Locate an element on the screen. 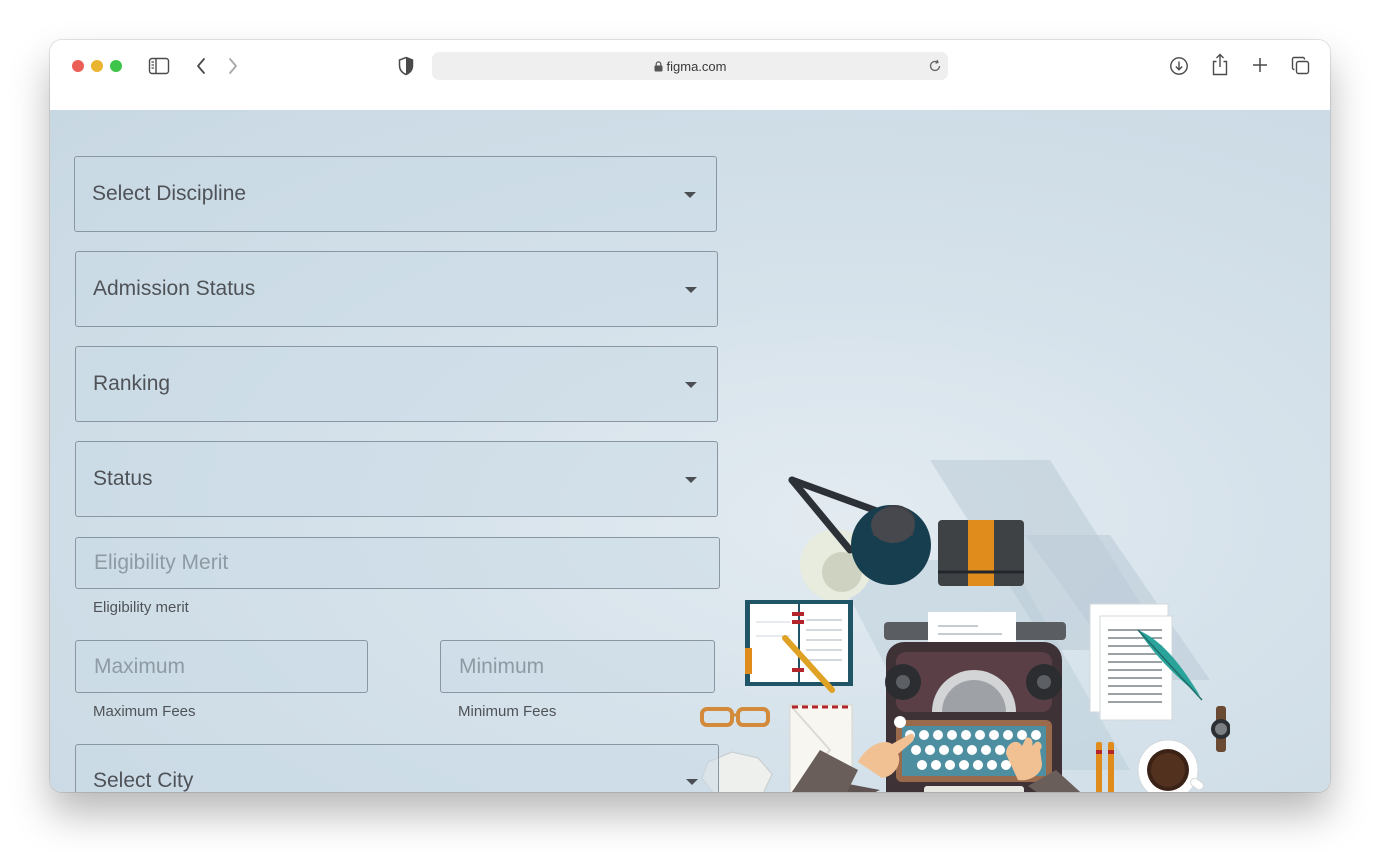 Image resolution: width=1380 pixels, height=852 pixels. maximum-fees-placeholder: Maximum is located at coordinates (140, 666).